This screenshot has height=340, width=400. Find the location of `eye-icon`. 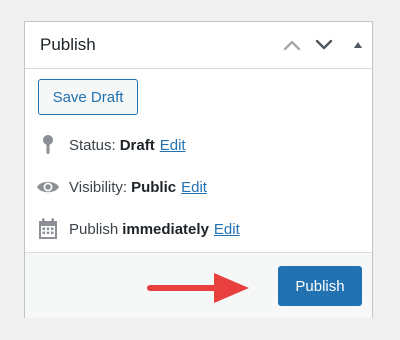

eye-icon is located at coordinates (48, 187).